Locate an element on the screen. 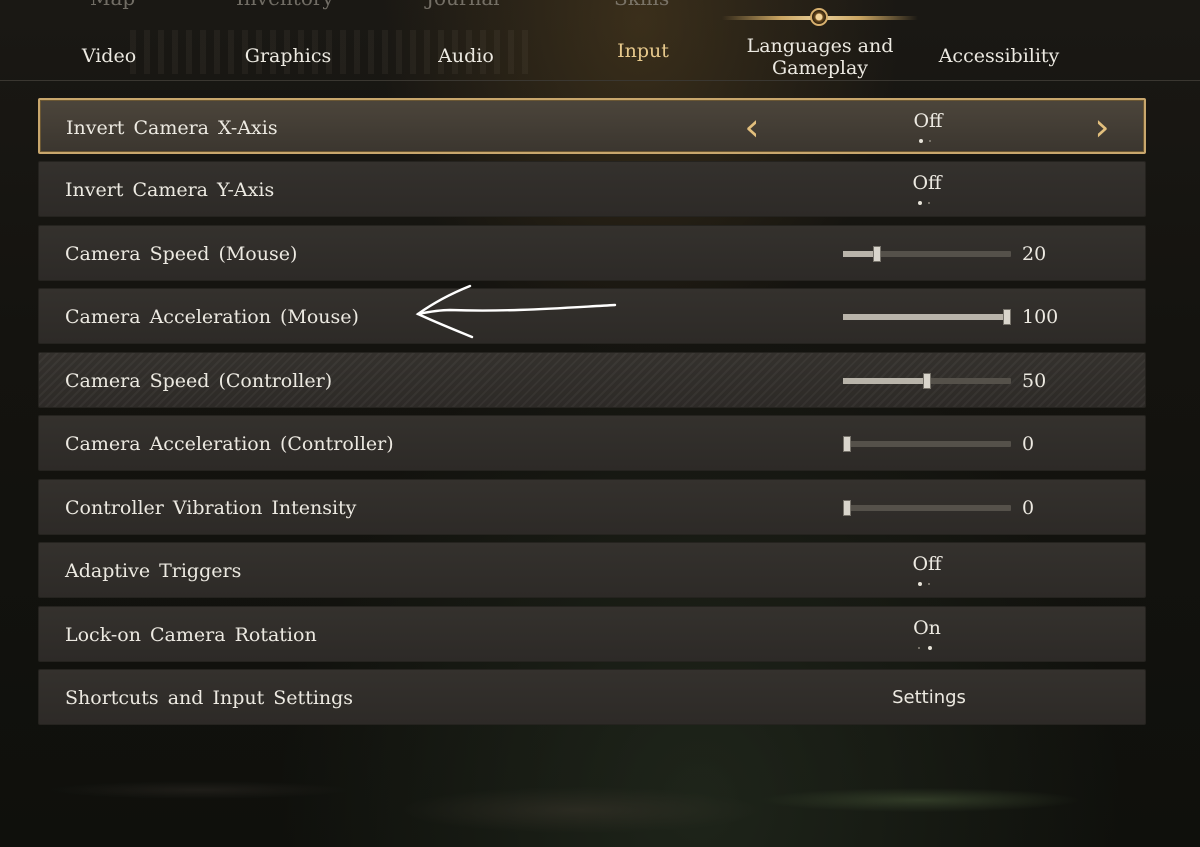 The image size is (1200, 847). chevron-right-icon: › is located at coordinates (1102, 127).